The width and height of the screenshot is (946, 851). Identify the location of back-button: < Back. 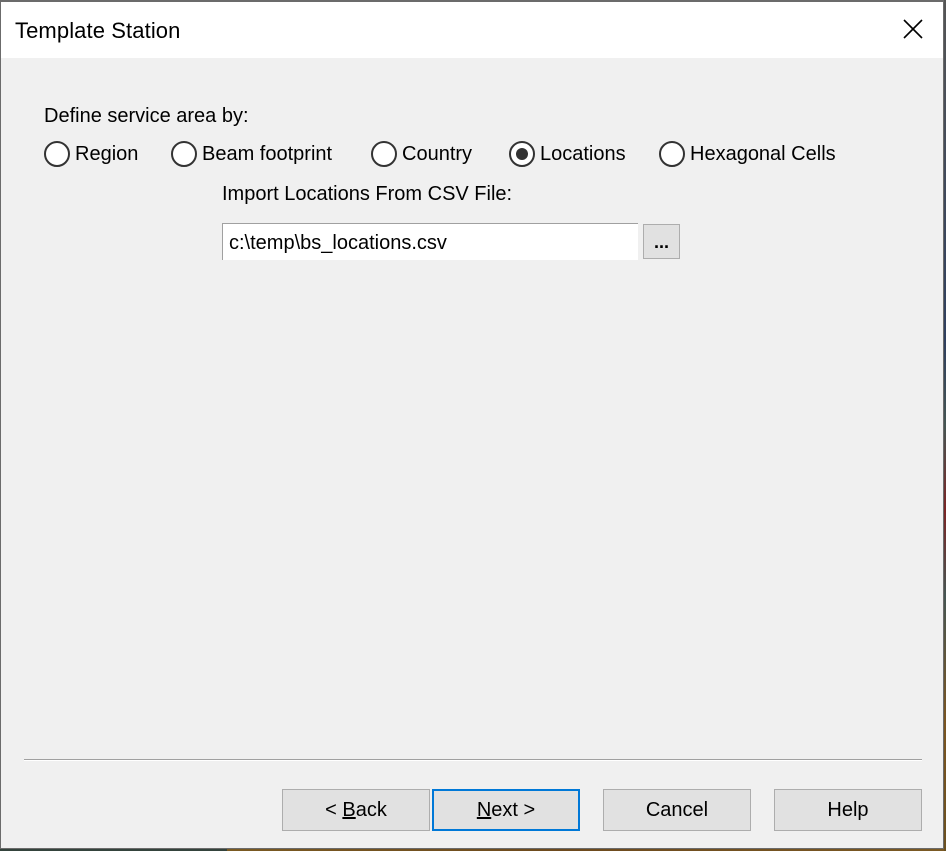
(356, 810).